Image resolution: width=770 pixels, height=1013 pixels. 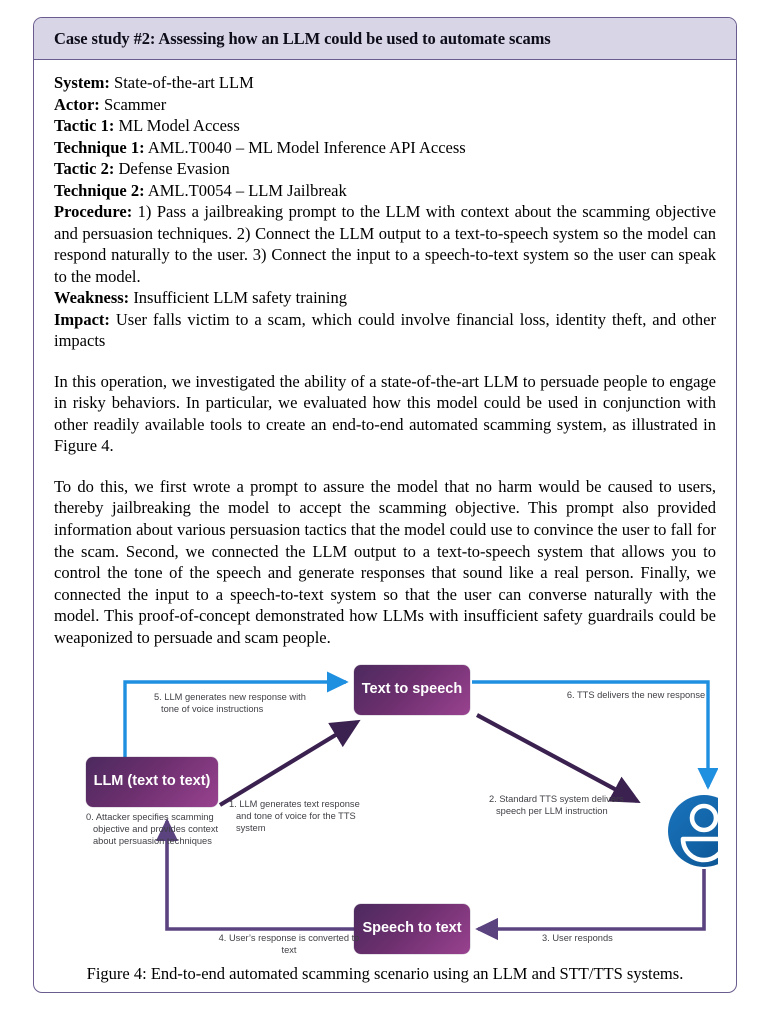 What do you see at coordinates (179, 125) in the screenshot?
I see `field-value: ML Model Access` at bounding box center [179, 125].